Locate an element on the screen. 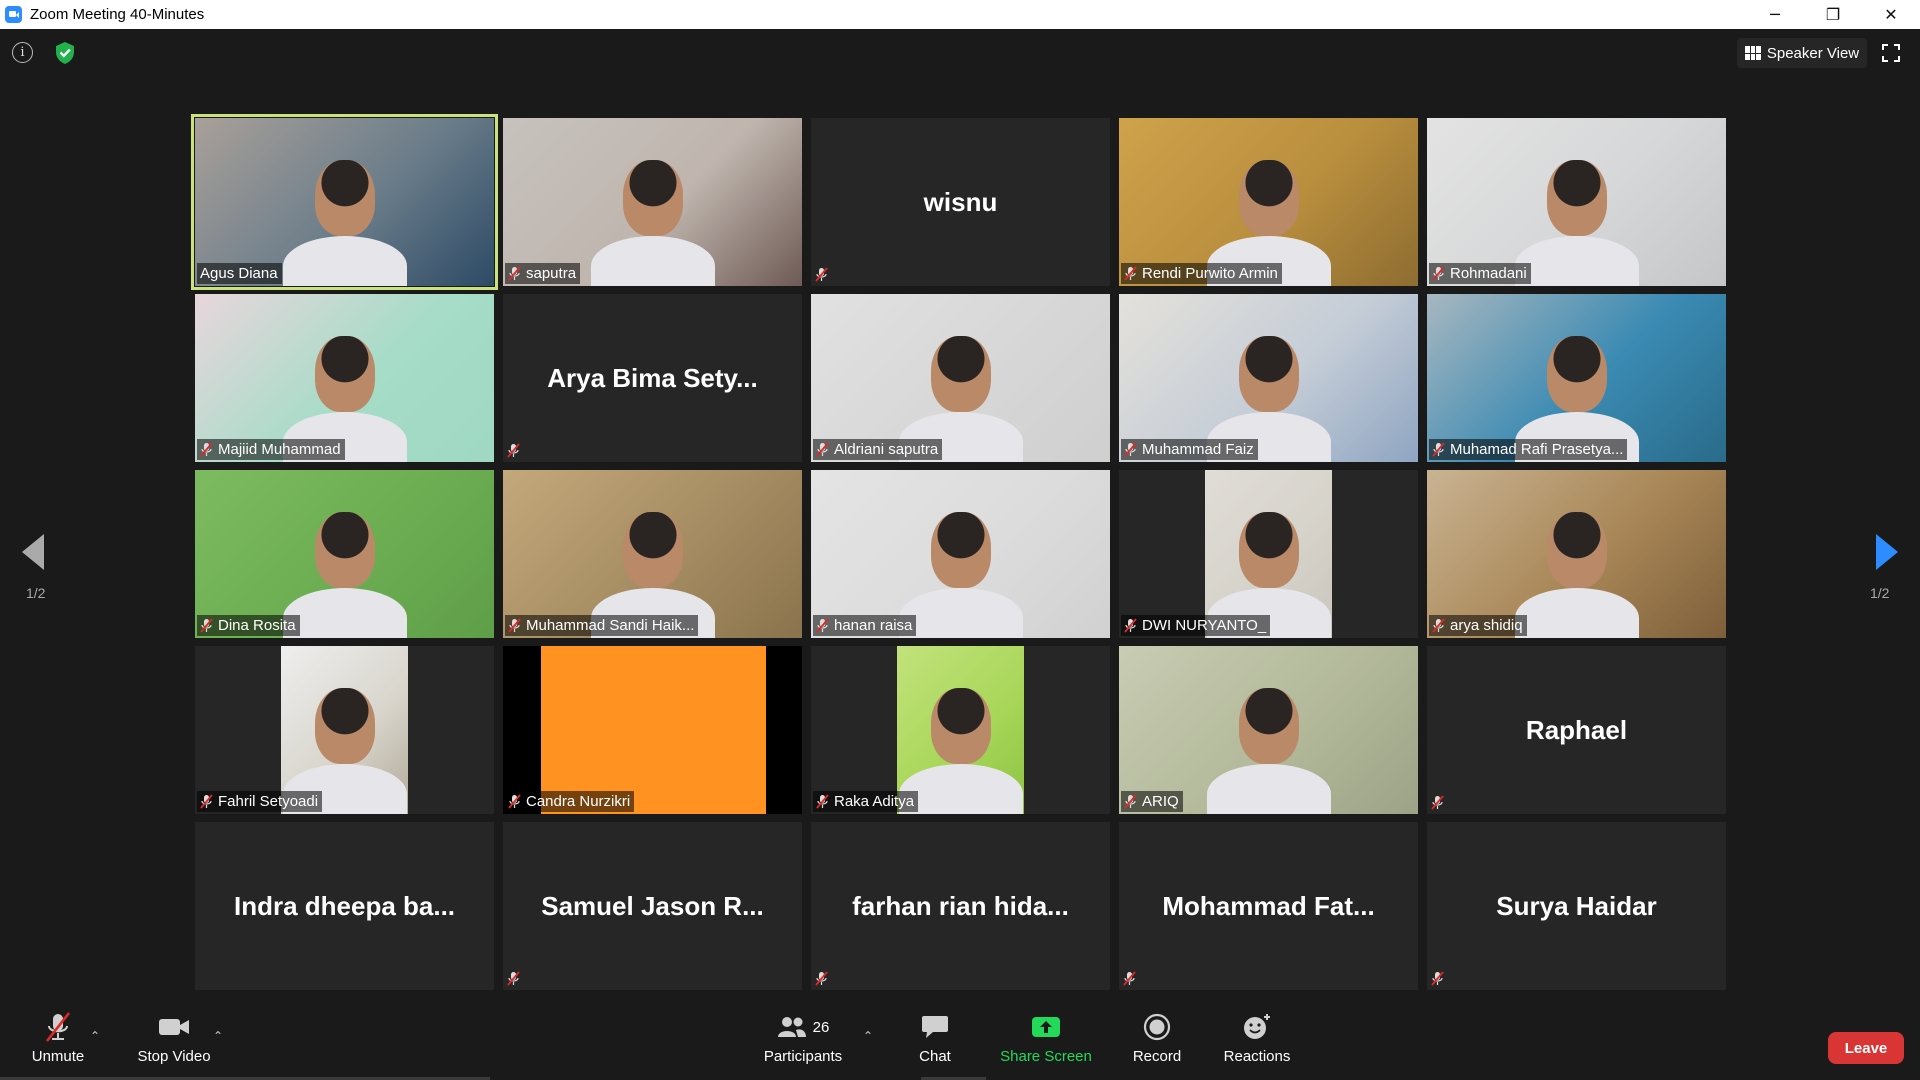 The image size is (1920, 1080). speaker-view-label: Speaker View is located at coordinates (1813, 53).